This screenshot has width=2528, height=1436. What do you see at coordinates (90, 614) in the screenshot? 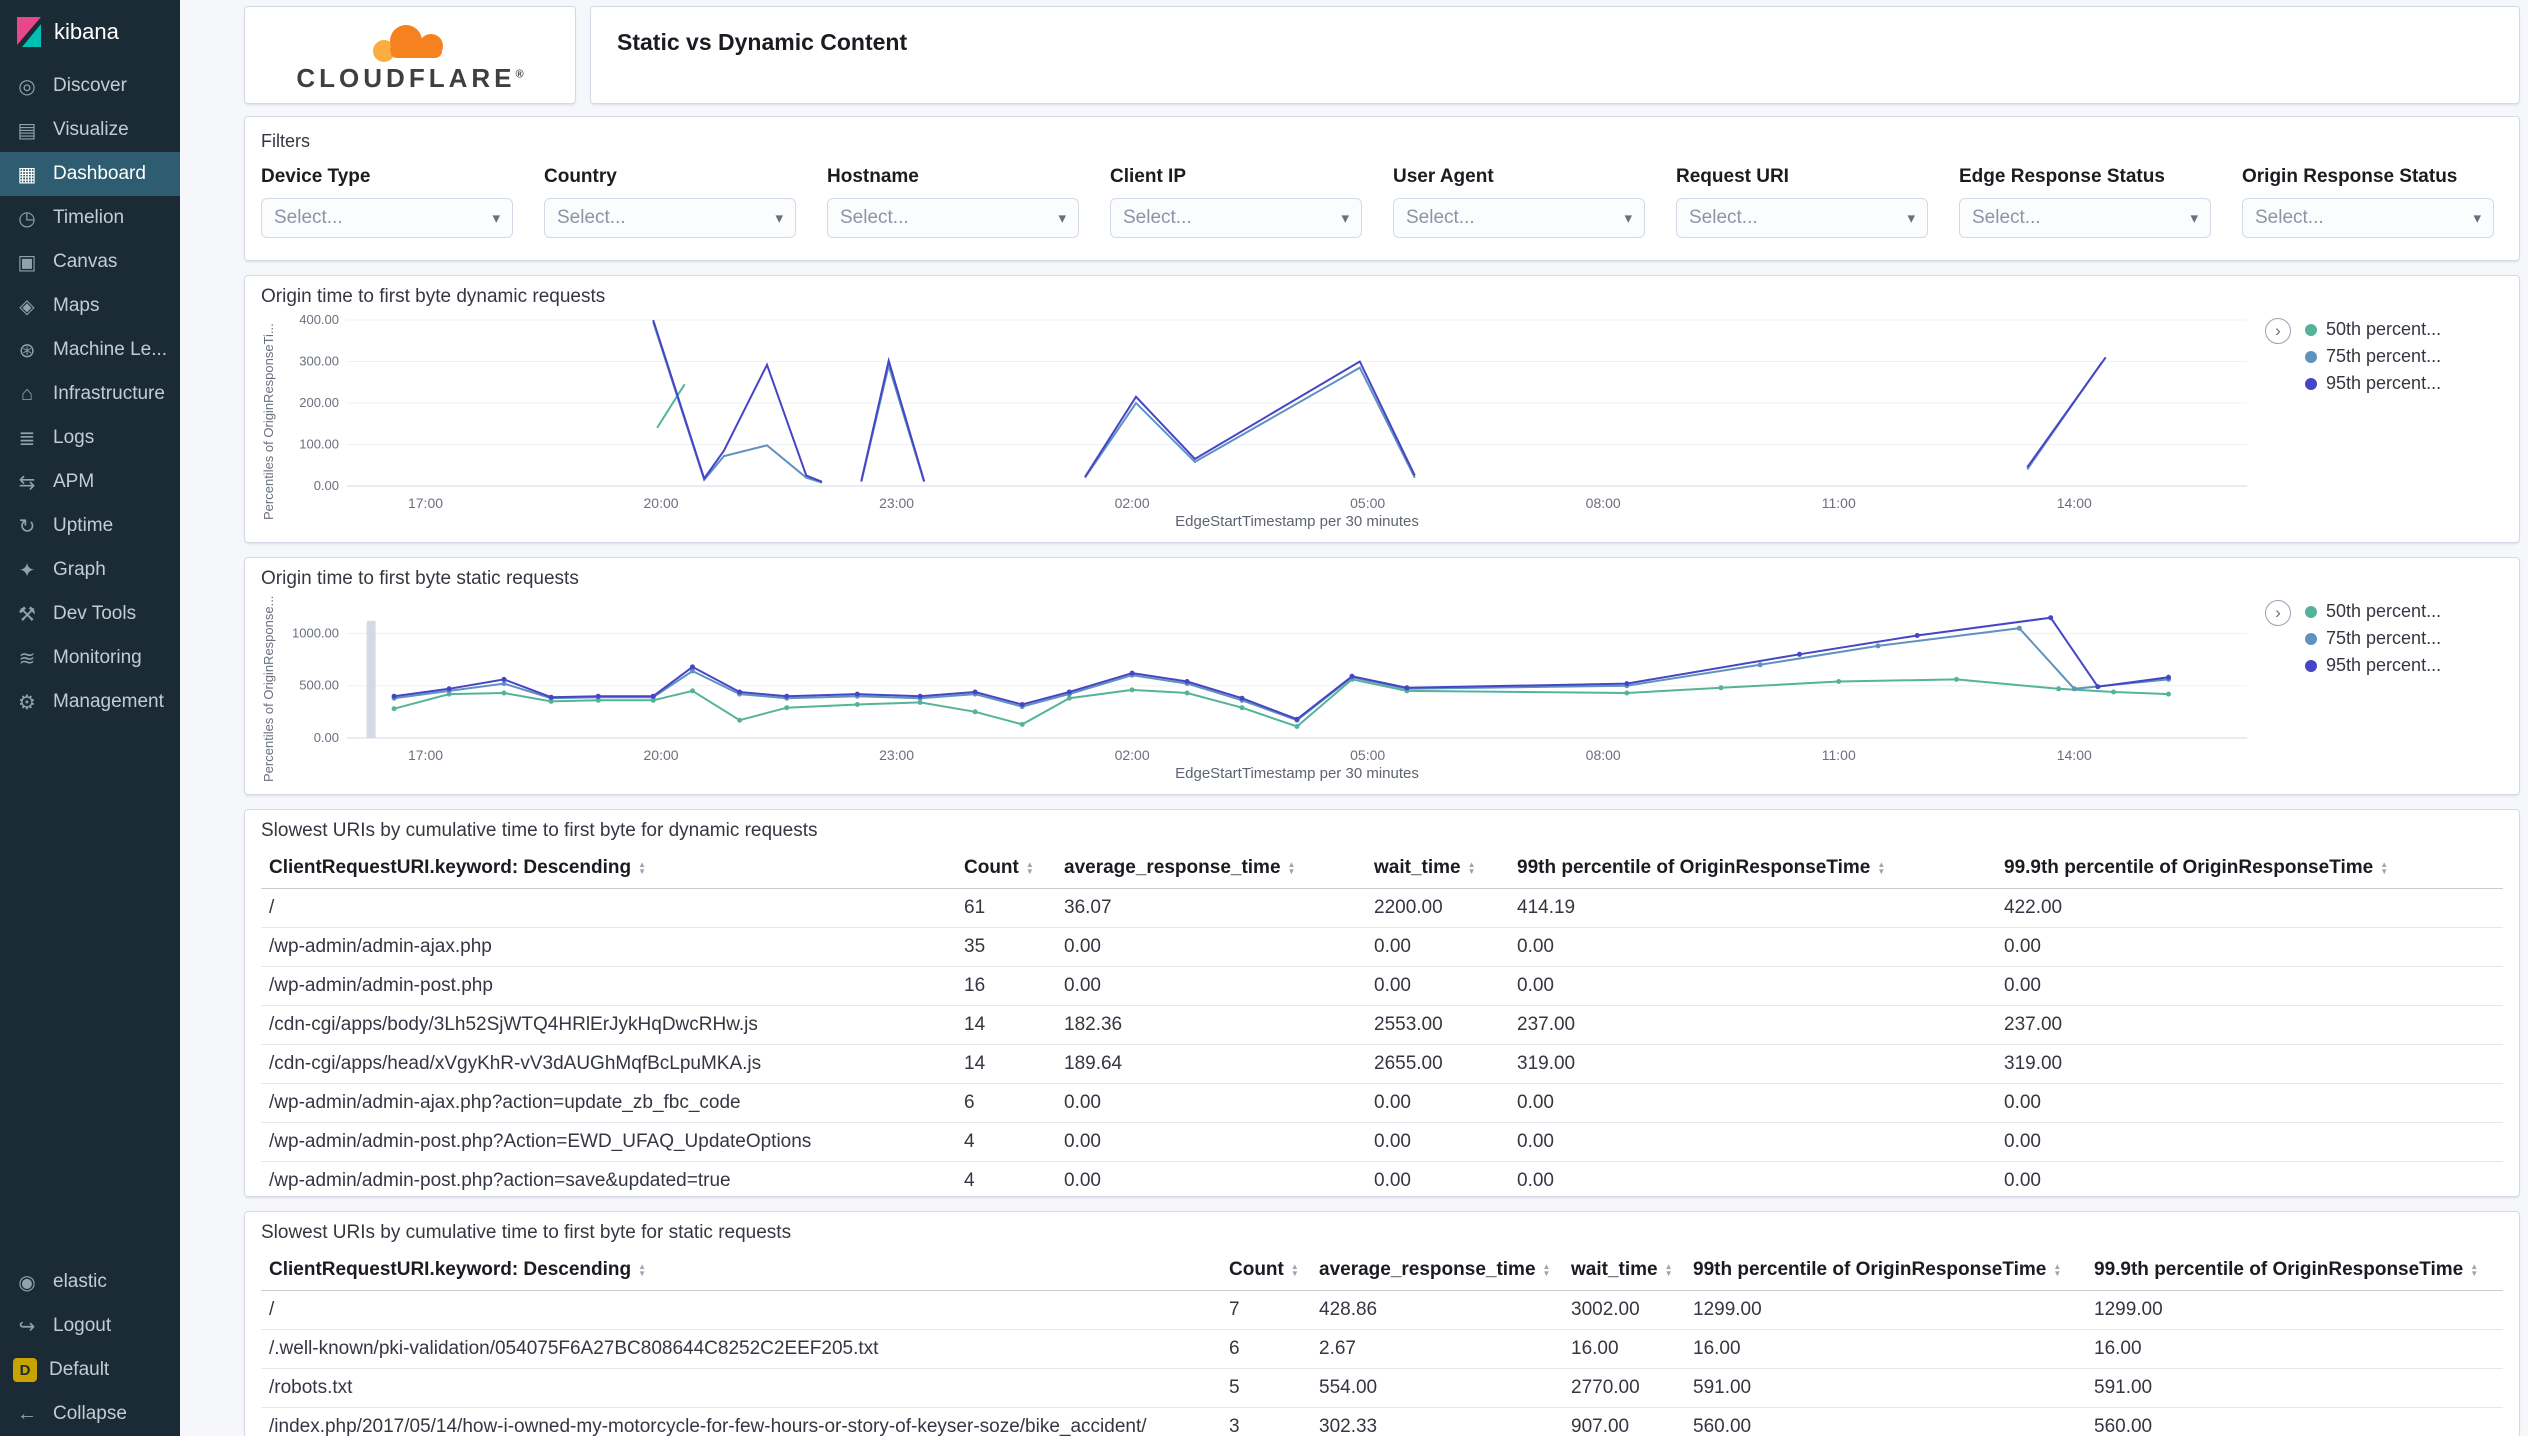
I see `sidebar-item-dev-tools: ⚒ Dev Tools` at bounding box center [90, 614].